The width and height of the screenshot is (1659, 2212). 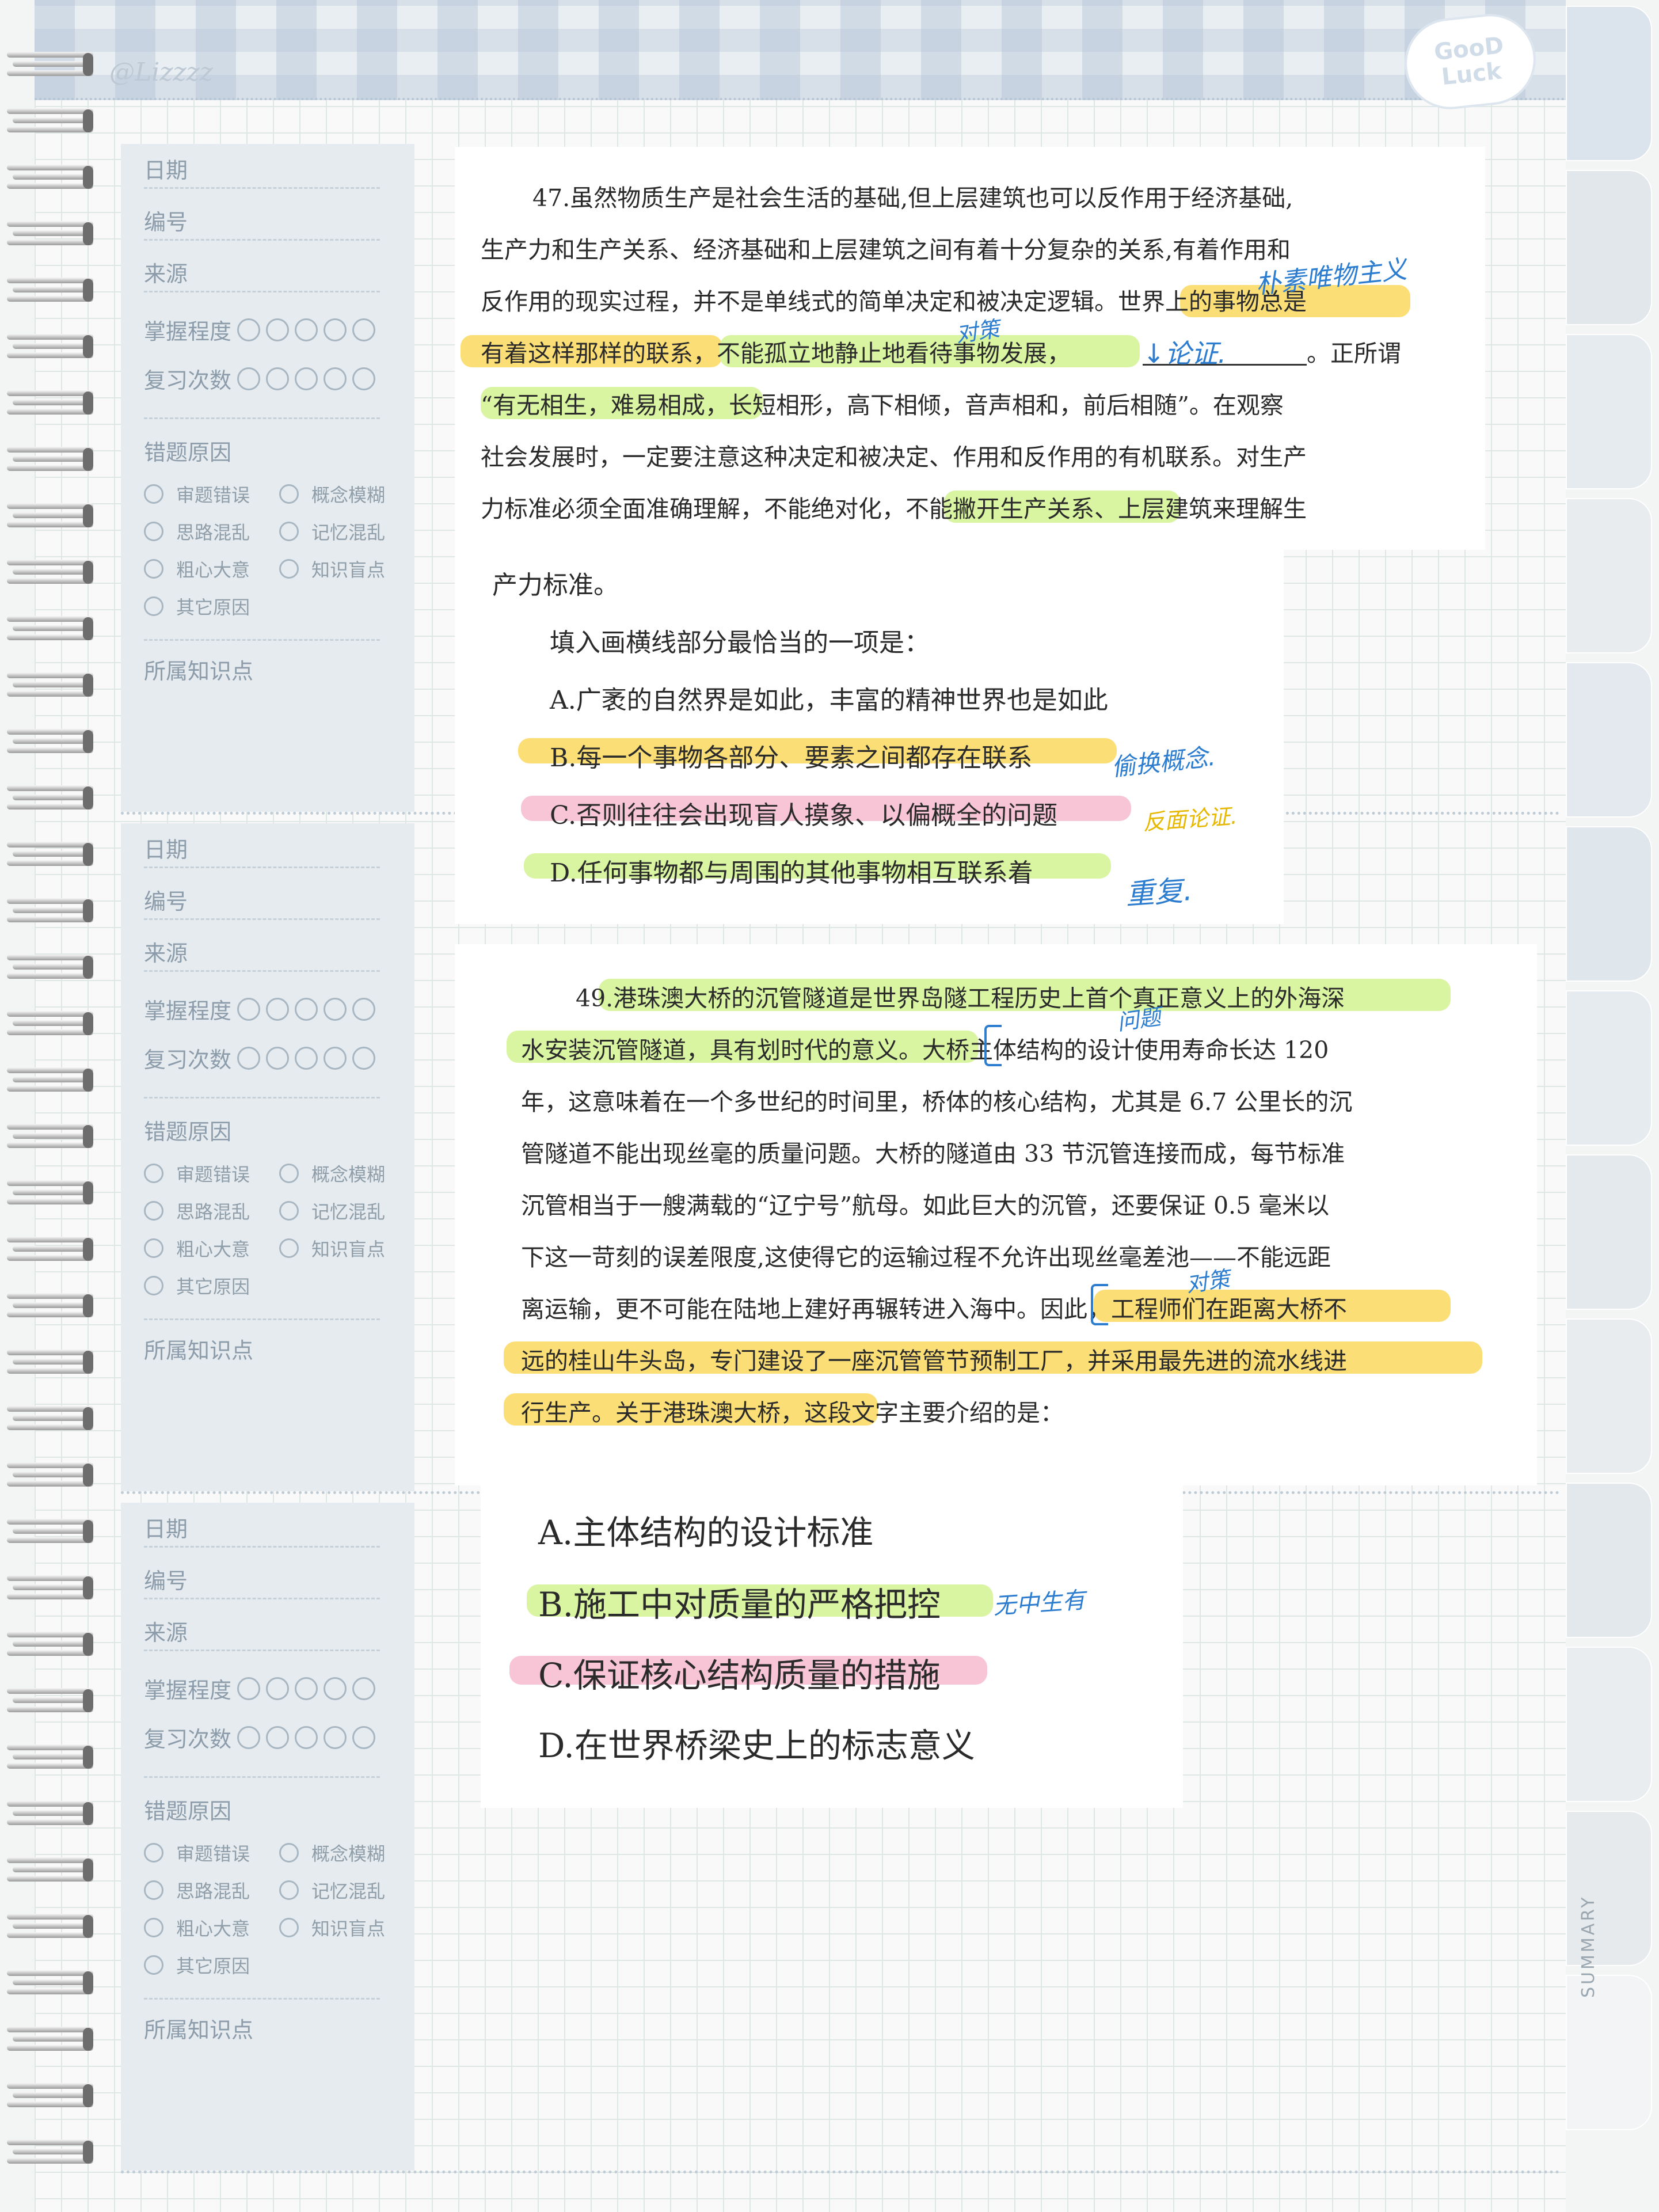 I want to click on q49-line-4: 管隧道不能出现丝毫的质量问题。大桥的隧道由 33 节沉管连接而成，每节标准, so click(x=933, y=1154).